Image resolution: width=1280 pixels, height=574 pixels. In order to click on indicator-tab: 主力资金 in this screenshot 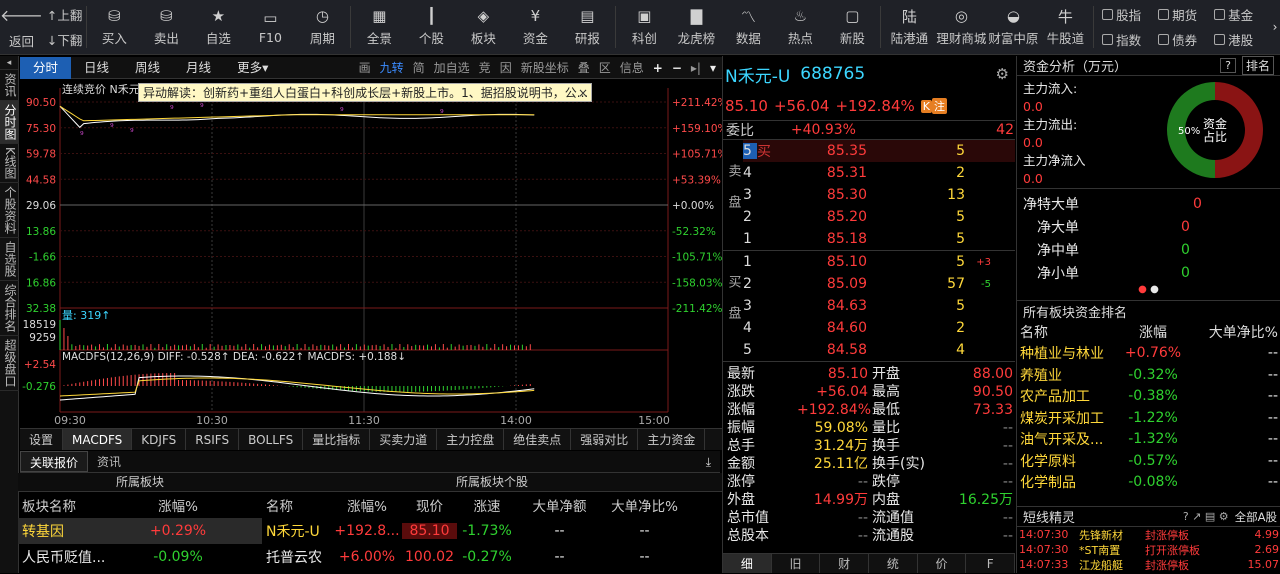, I will do `click(672, 439)`.